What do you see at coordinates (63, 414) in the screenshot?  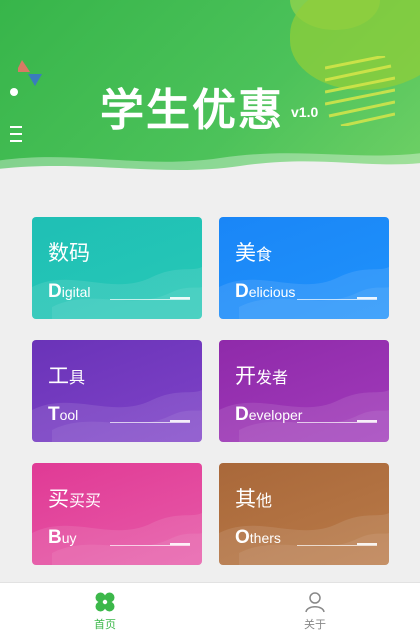 I see `card-title-en: Tool` at bounding box center [63, 414].